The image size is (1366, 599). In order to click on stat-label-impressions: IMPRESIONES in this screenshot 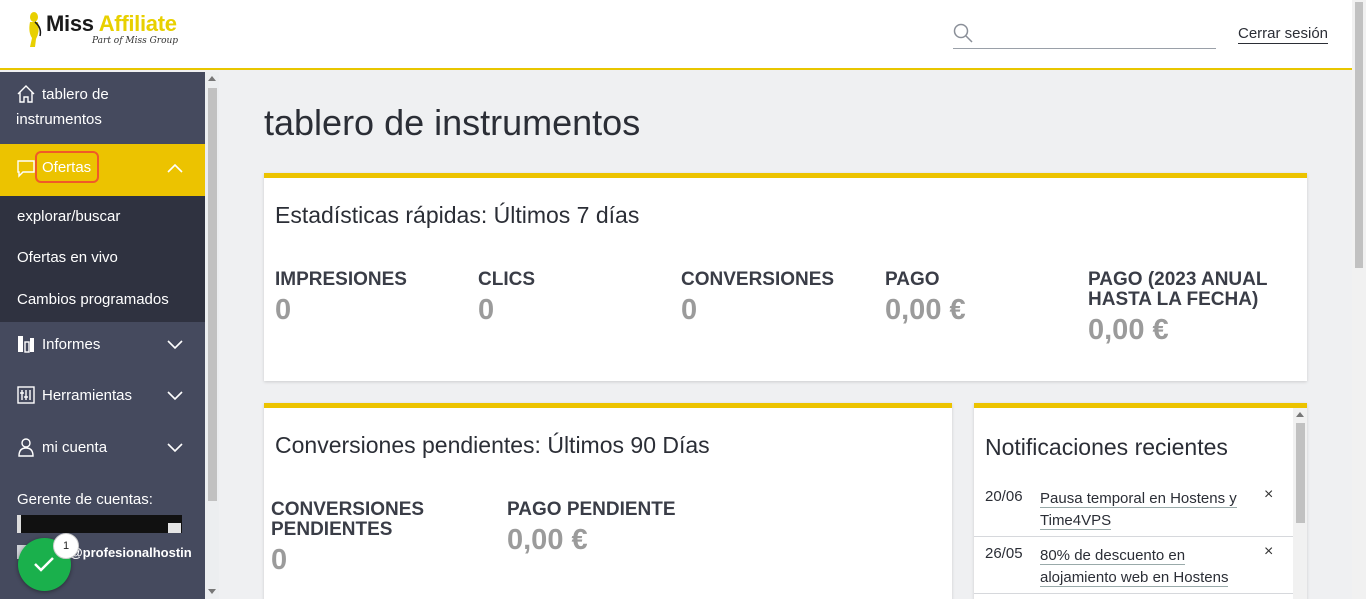, I will do `click(341, 279)`.